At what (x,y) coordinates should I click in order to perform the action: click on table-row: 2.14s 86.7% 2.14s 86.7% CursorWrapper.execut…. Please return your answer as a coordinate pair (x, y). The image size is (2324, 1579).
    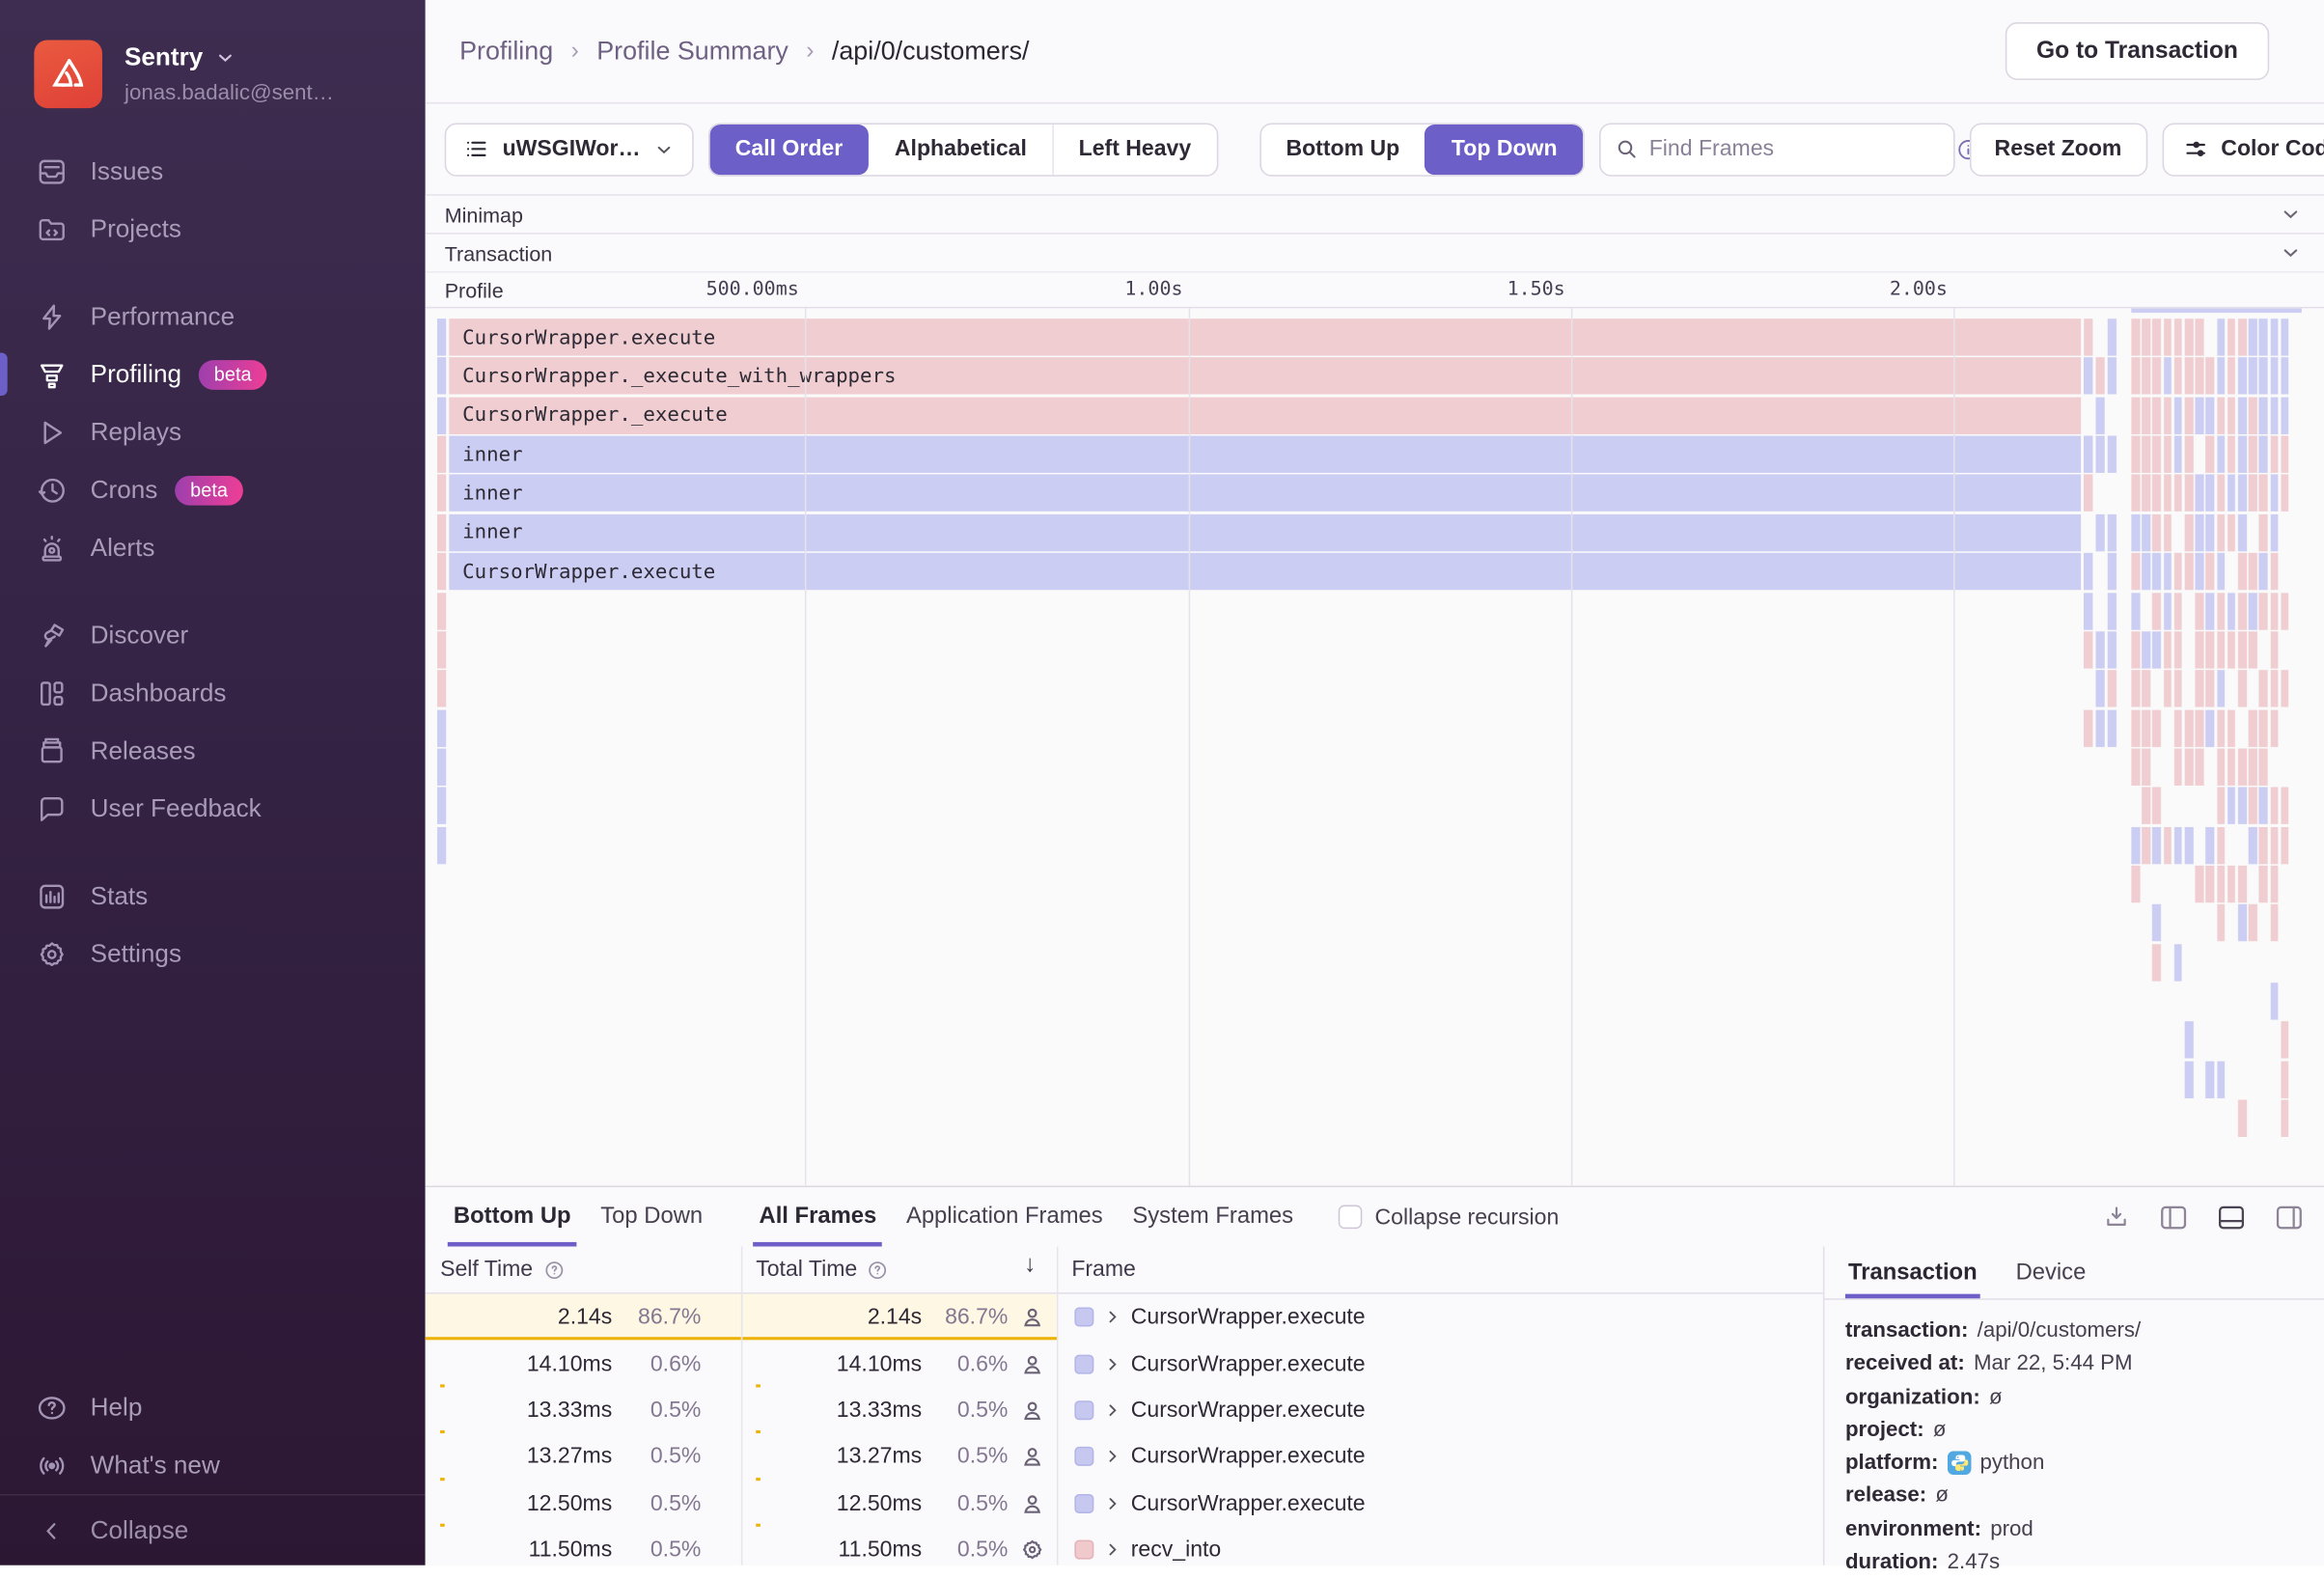
    Looking at the image, I should click on (1124, 1317).